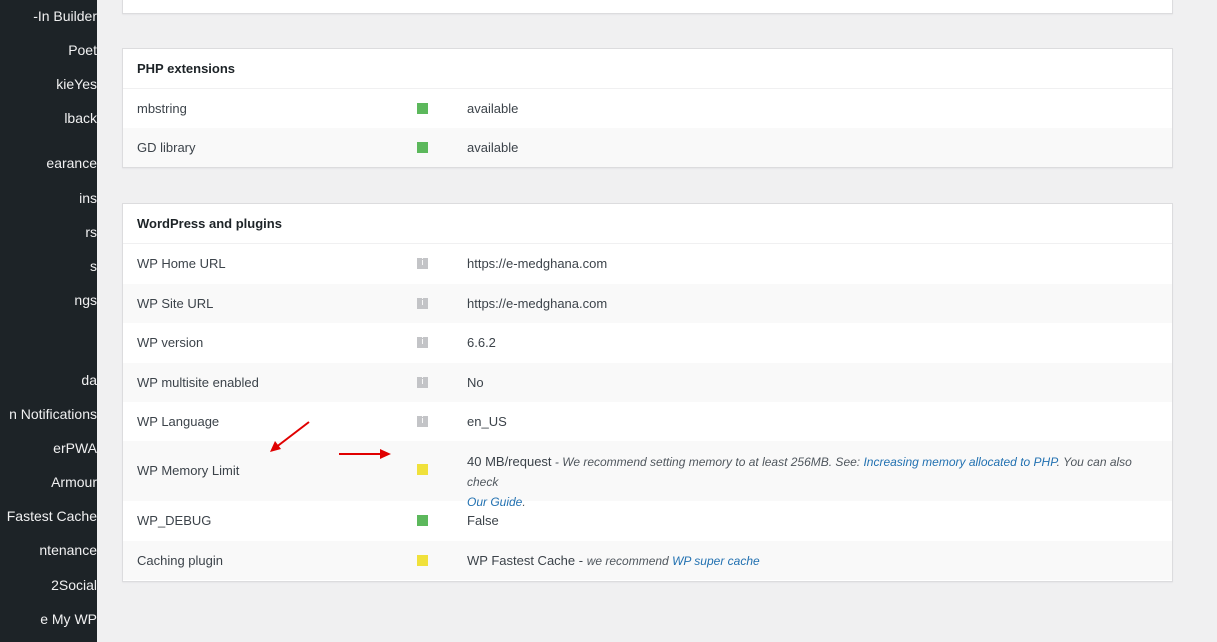  What do you see at coordinates (629, 561) in the screenshot?
I see `caching-note: we recommend` at bounding box center [629, 561].